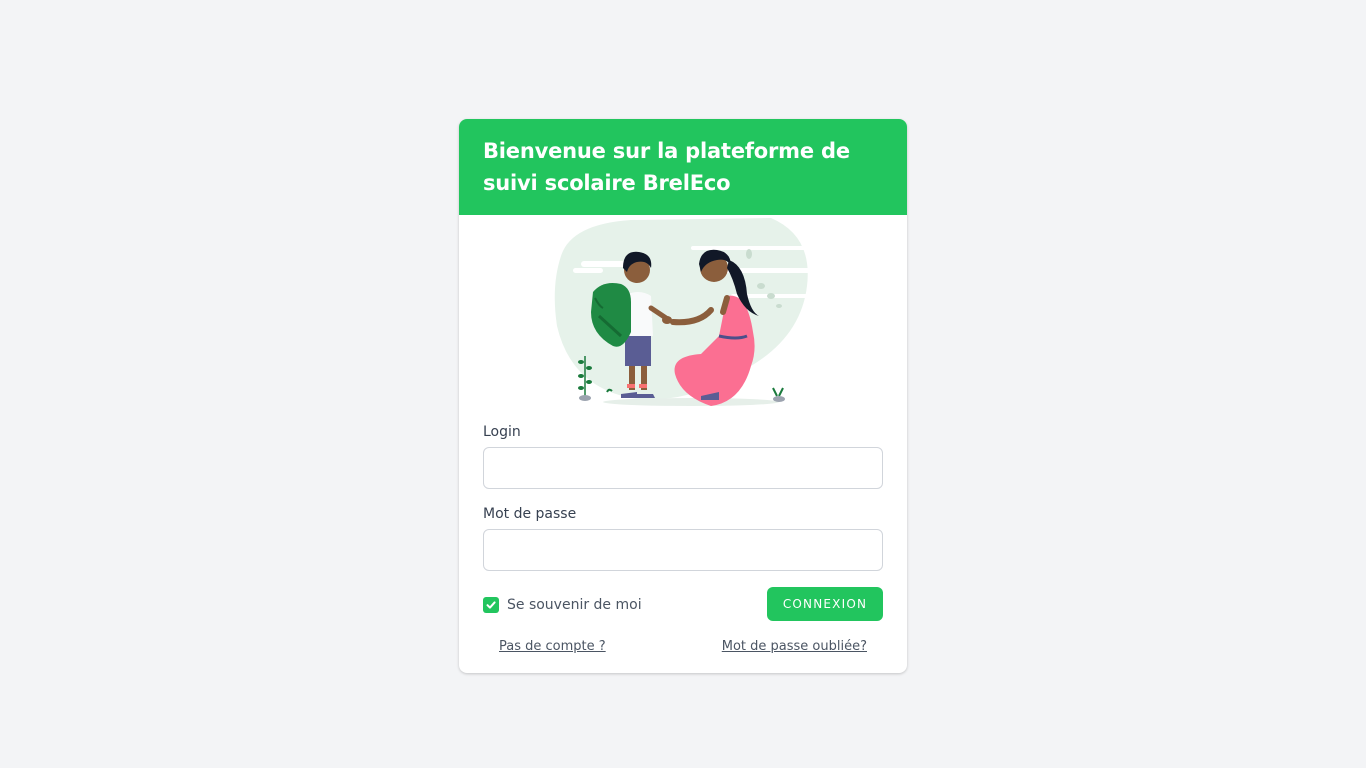 The image size is (1366, 768). What do you see at coordinates (683, 550) in the screenshot?
I see `password-input` at bounding box center [683, 550].